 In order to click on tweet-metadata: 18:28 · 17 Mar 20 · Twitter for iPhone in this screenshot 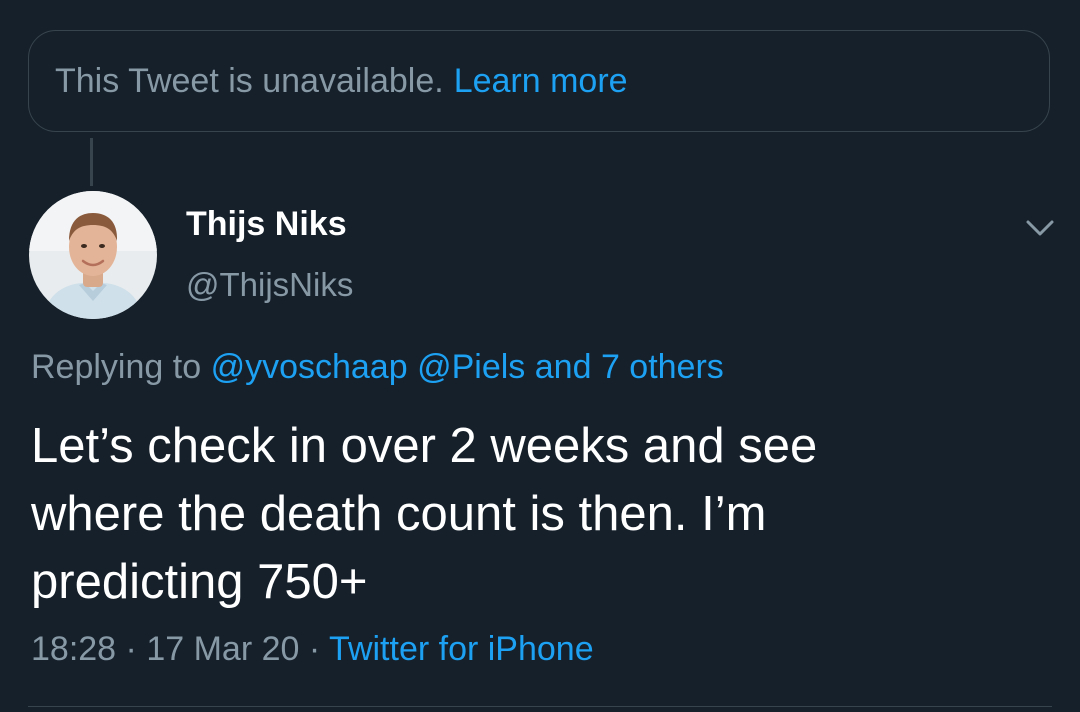, I will do `click(312, 649)`.